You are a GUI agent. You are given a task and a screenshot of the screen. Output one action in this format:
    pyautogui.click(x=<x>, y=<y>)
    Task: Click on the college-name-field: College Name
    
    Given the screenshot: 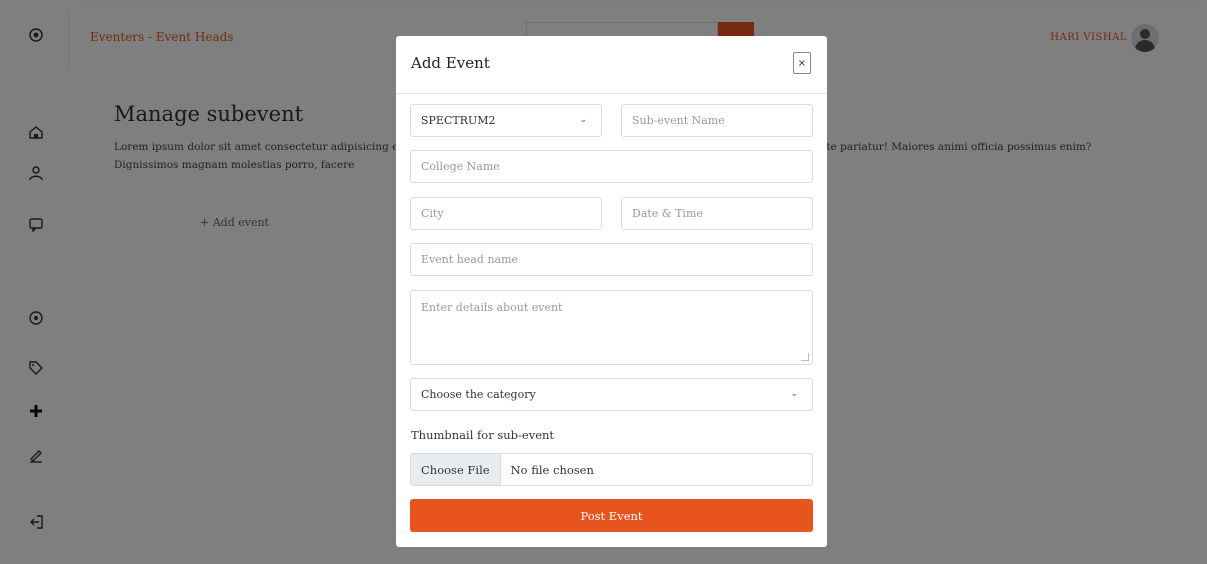 What is the action you would take?
    pyautogui.click(x=611, y=166)
    